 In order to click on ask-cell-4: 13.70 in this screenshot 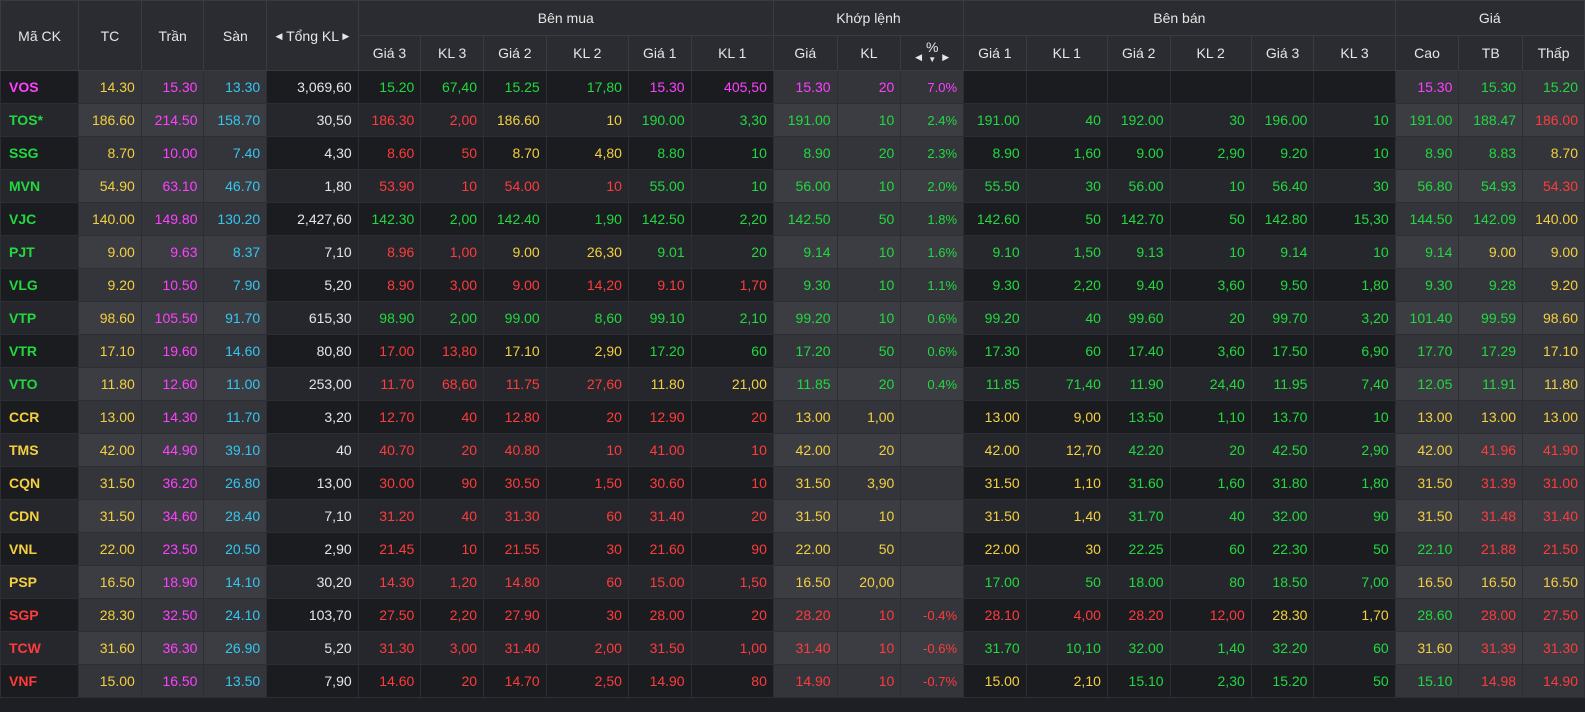, I will do `click(1282, 417)`.